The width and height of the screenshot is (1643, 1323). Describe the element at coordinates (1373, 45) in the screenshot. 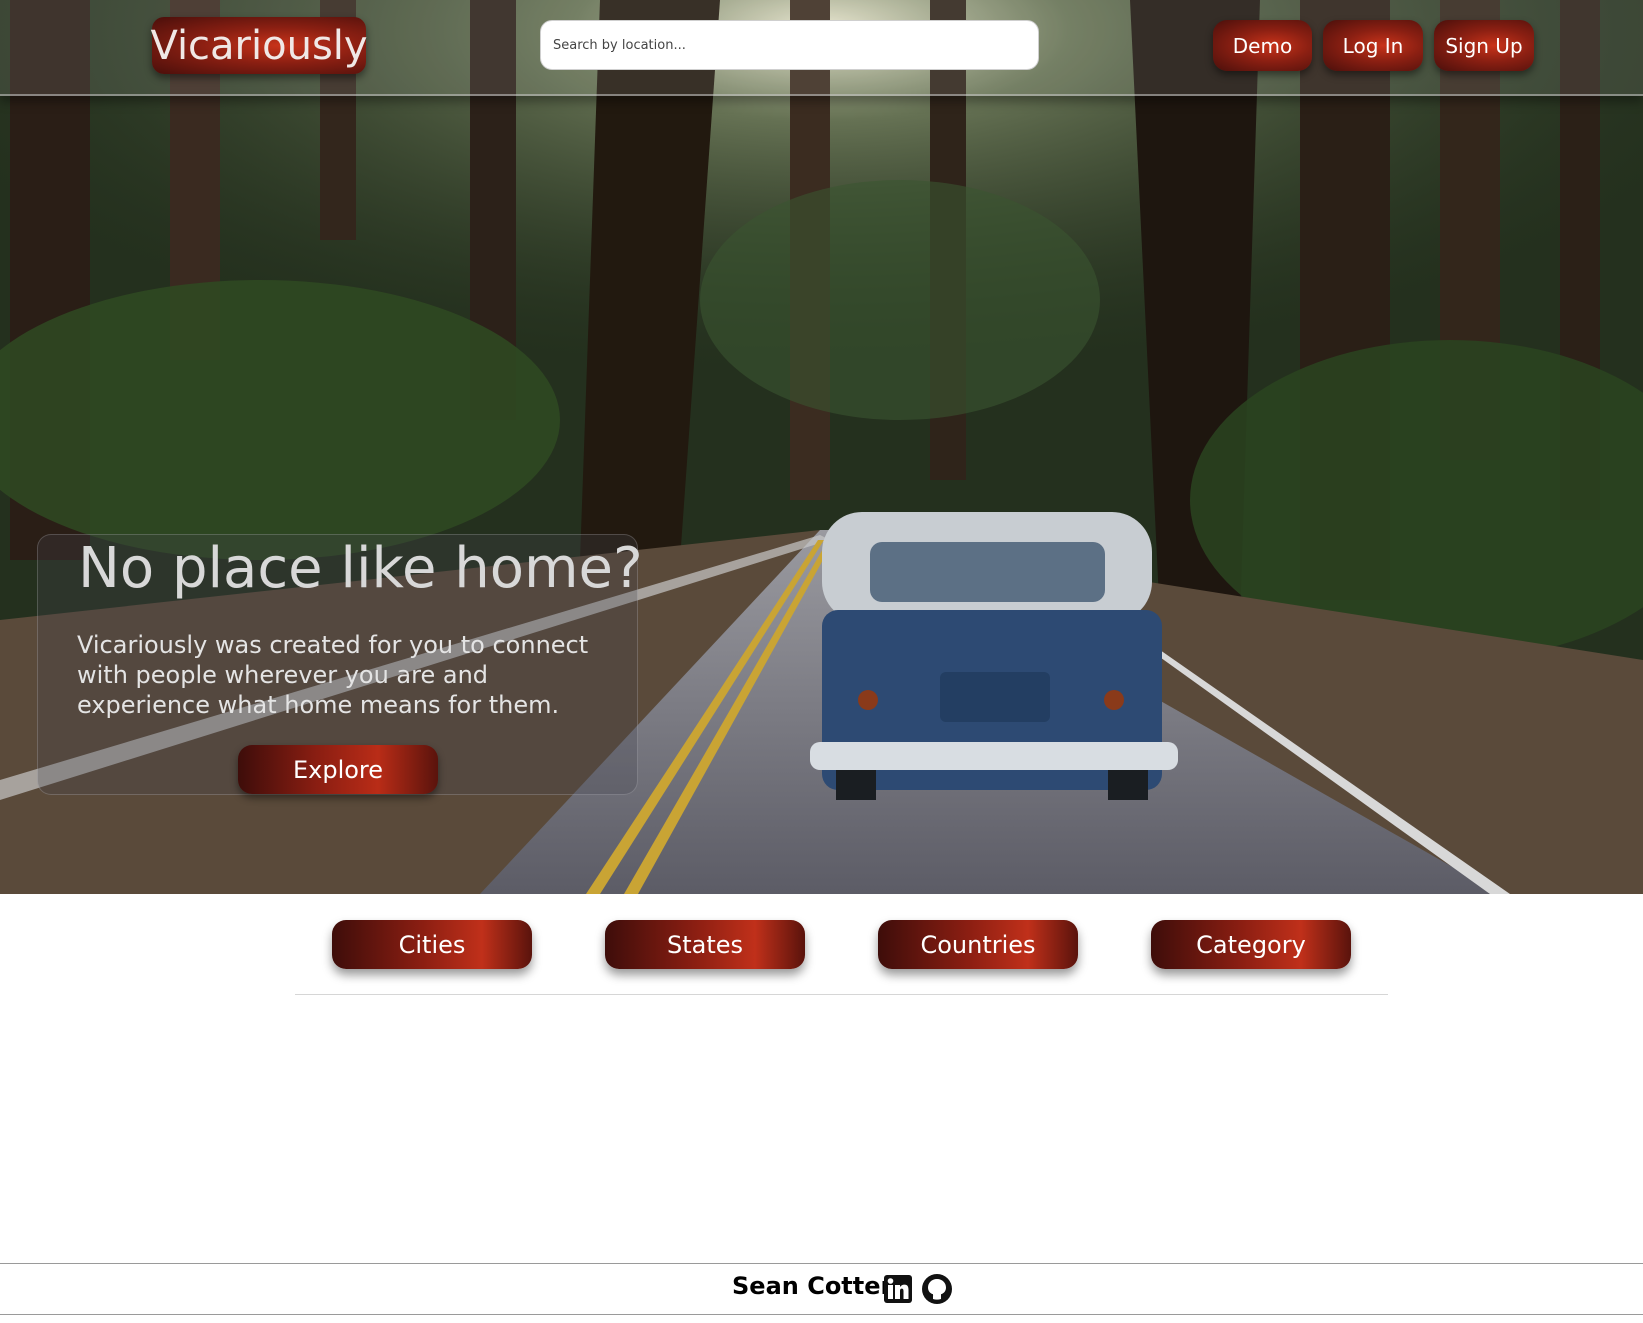

I see `login-button: Log In` at that location.